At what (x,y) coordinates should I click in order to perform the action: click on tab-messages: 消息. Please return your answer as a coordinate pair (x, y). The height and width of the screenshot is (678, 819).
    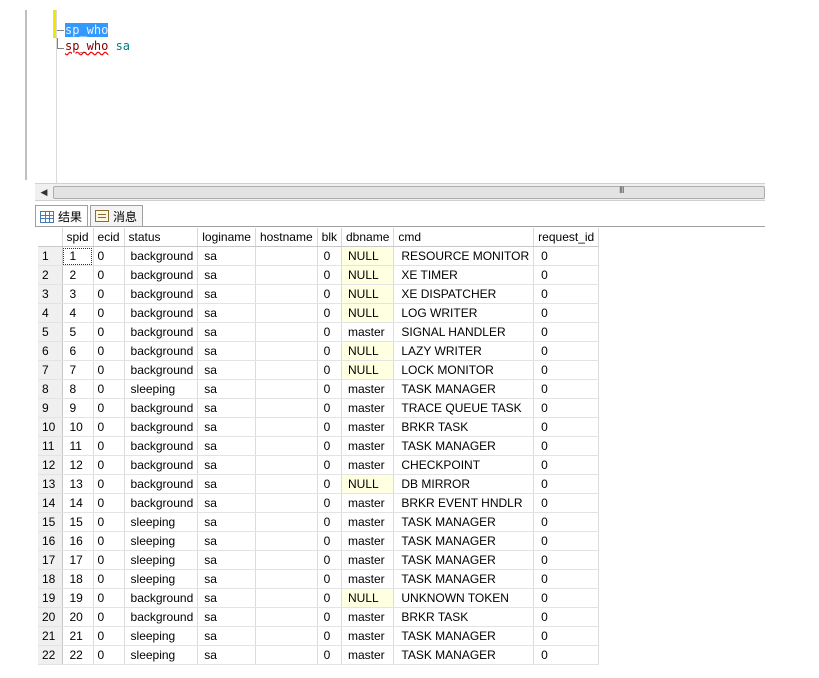
    Looking at the image, I should click on (117, 215).